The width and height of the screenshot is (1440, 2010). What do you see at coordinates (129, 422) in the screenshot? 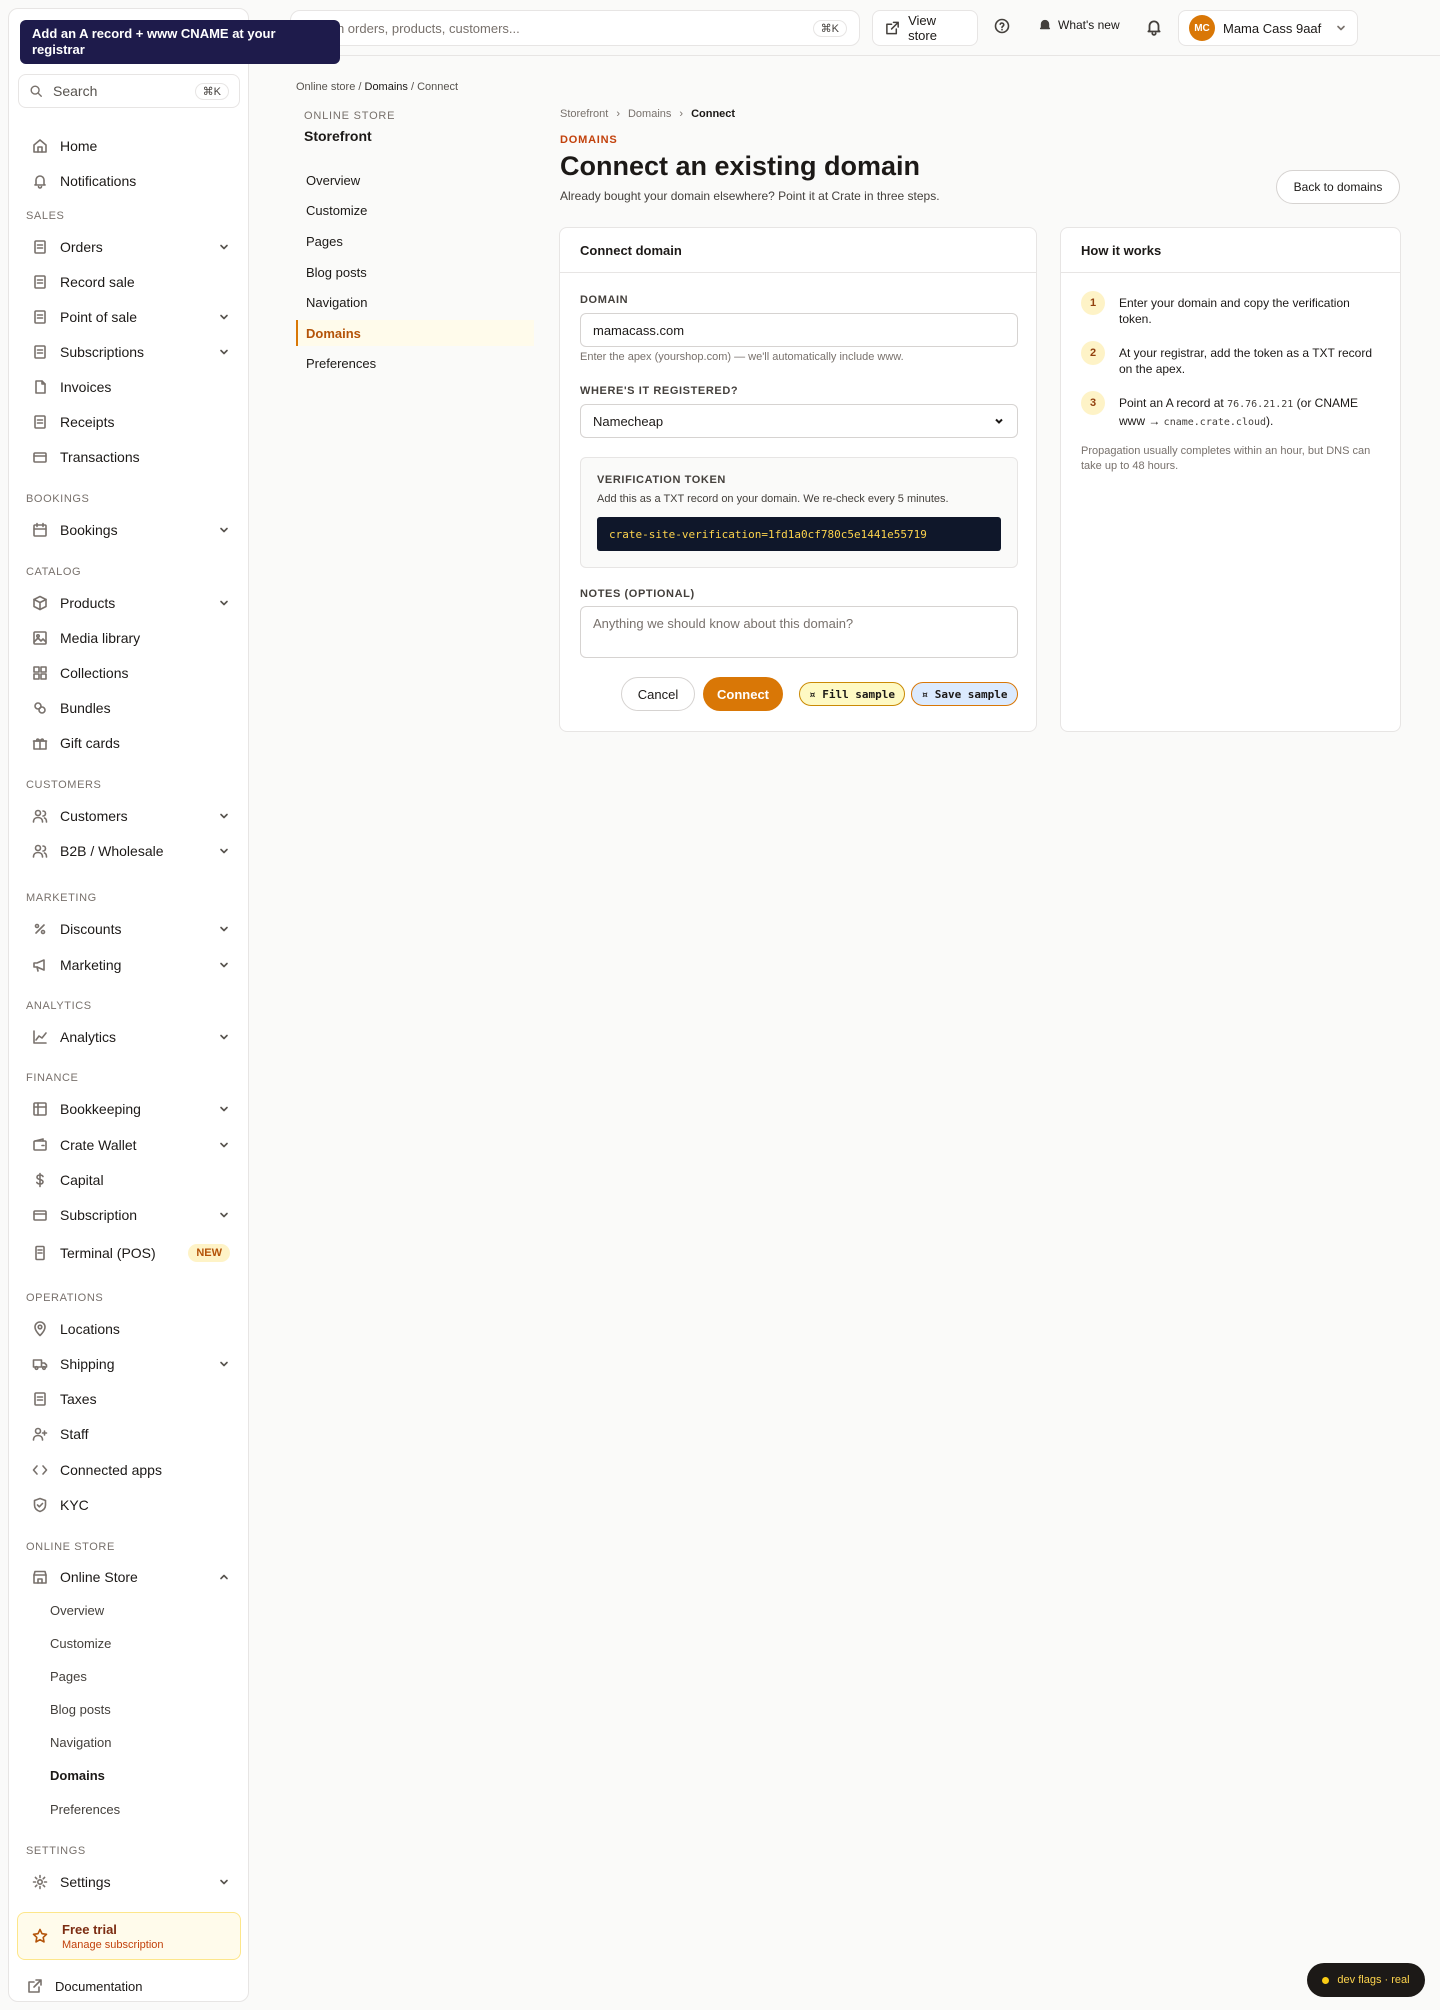
I see `sidebar-item-receipts: Receipts` at bounding box center [129, 422].